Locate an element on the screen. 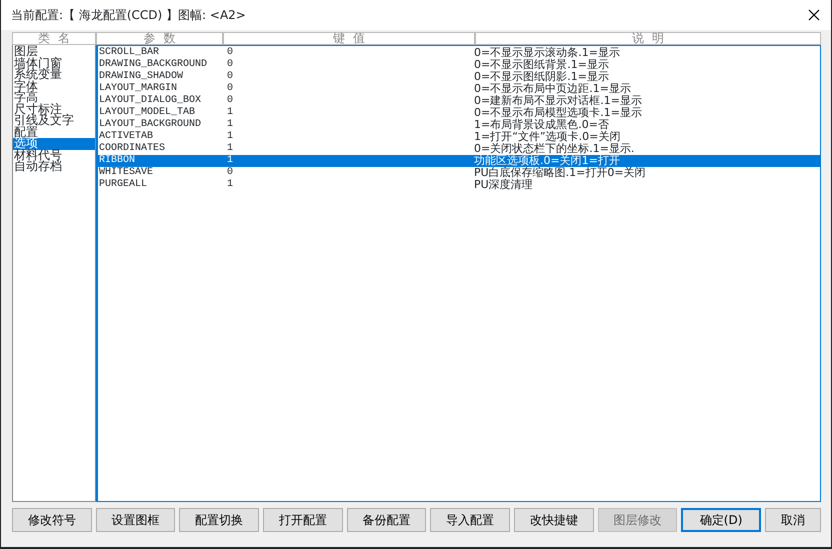 The width and height of the screenshot is (832, 549). table-row: SCROLL_BAR 0 0=不显示显示滚动条.1=显示 is located at coordinates (459, 53).